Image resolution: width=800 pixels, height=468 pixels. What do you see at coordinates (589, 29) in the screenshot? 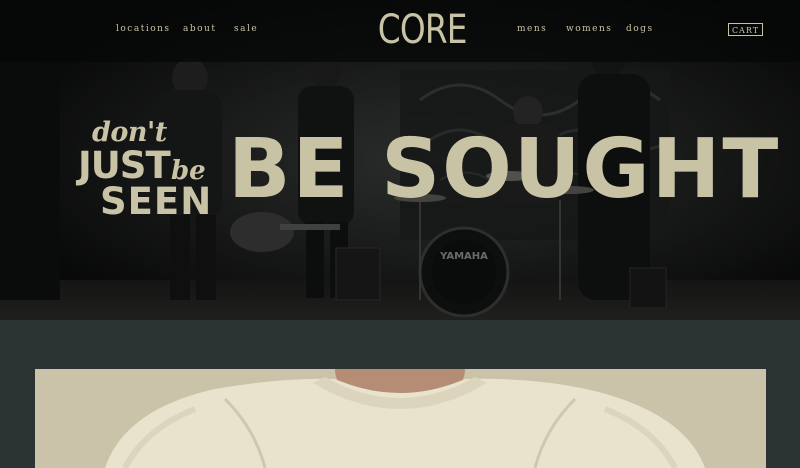
I see `nav-link-womens: womens` at bounding box center [589, 29].